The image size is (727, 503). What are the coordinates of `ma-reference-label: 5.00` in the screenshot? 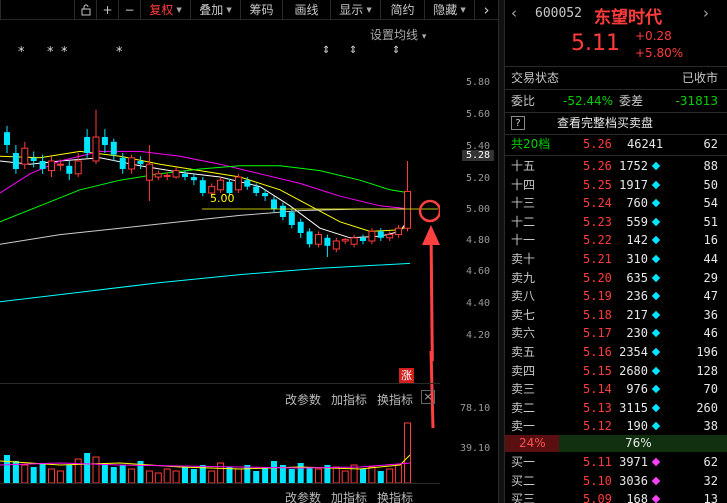 It's located at (222, 198).